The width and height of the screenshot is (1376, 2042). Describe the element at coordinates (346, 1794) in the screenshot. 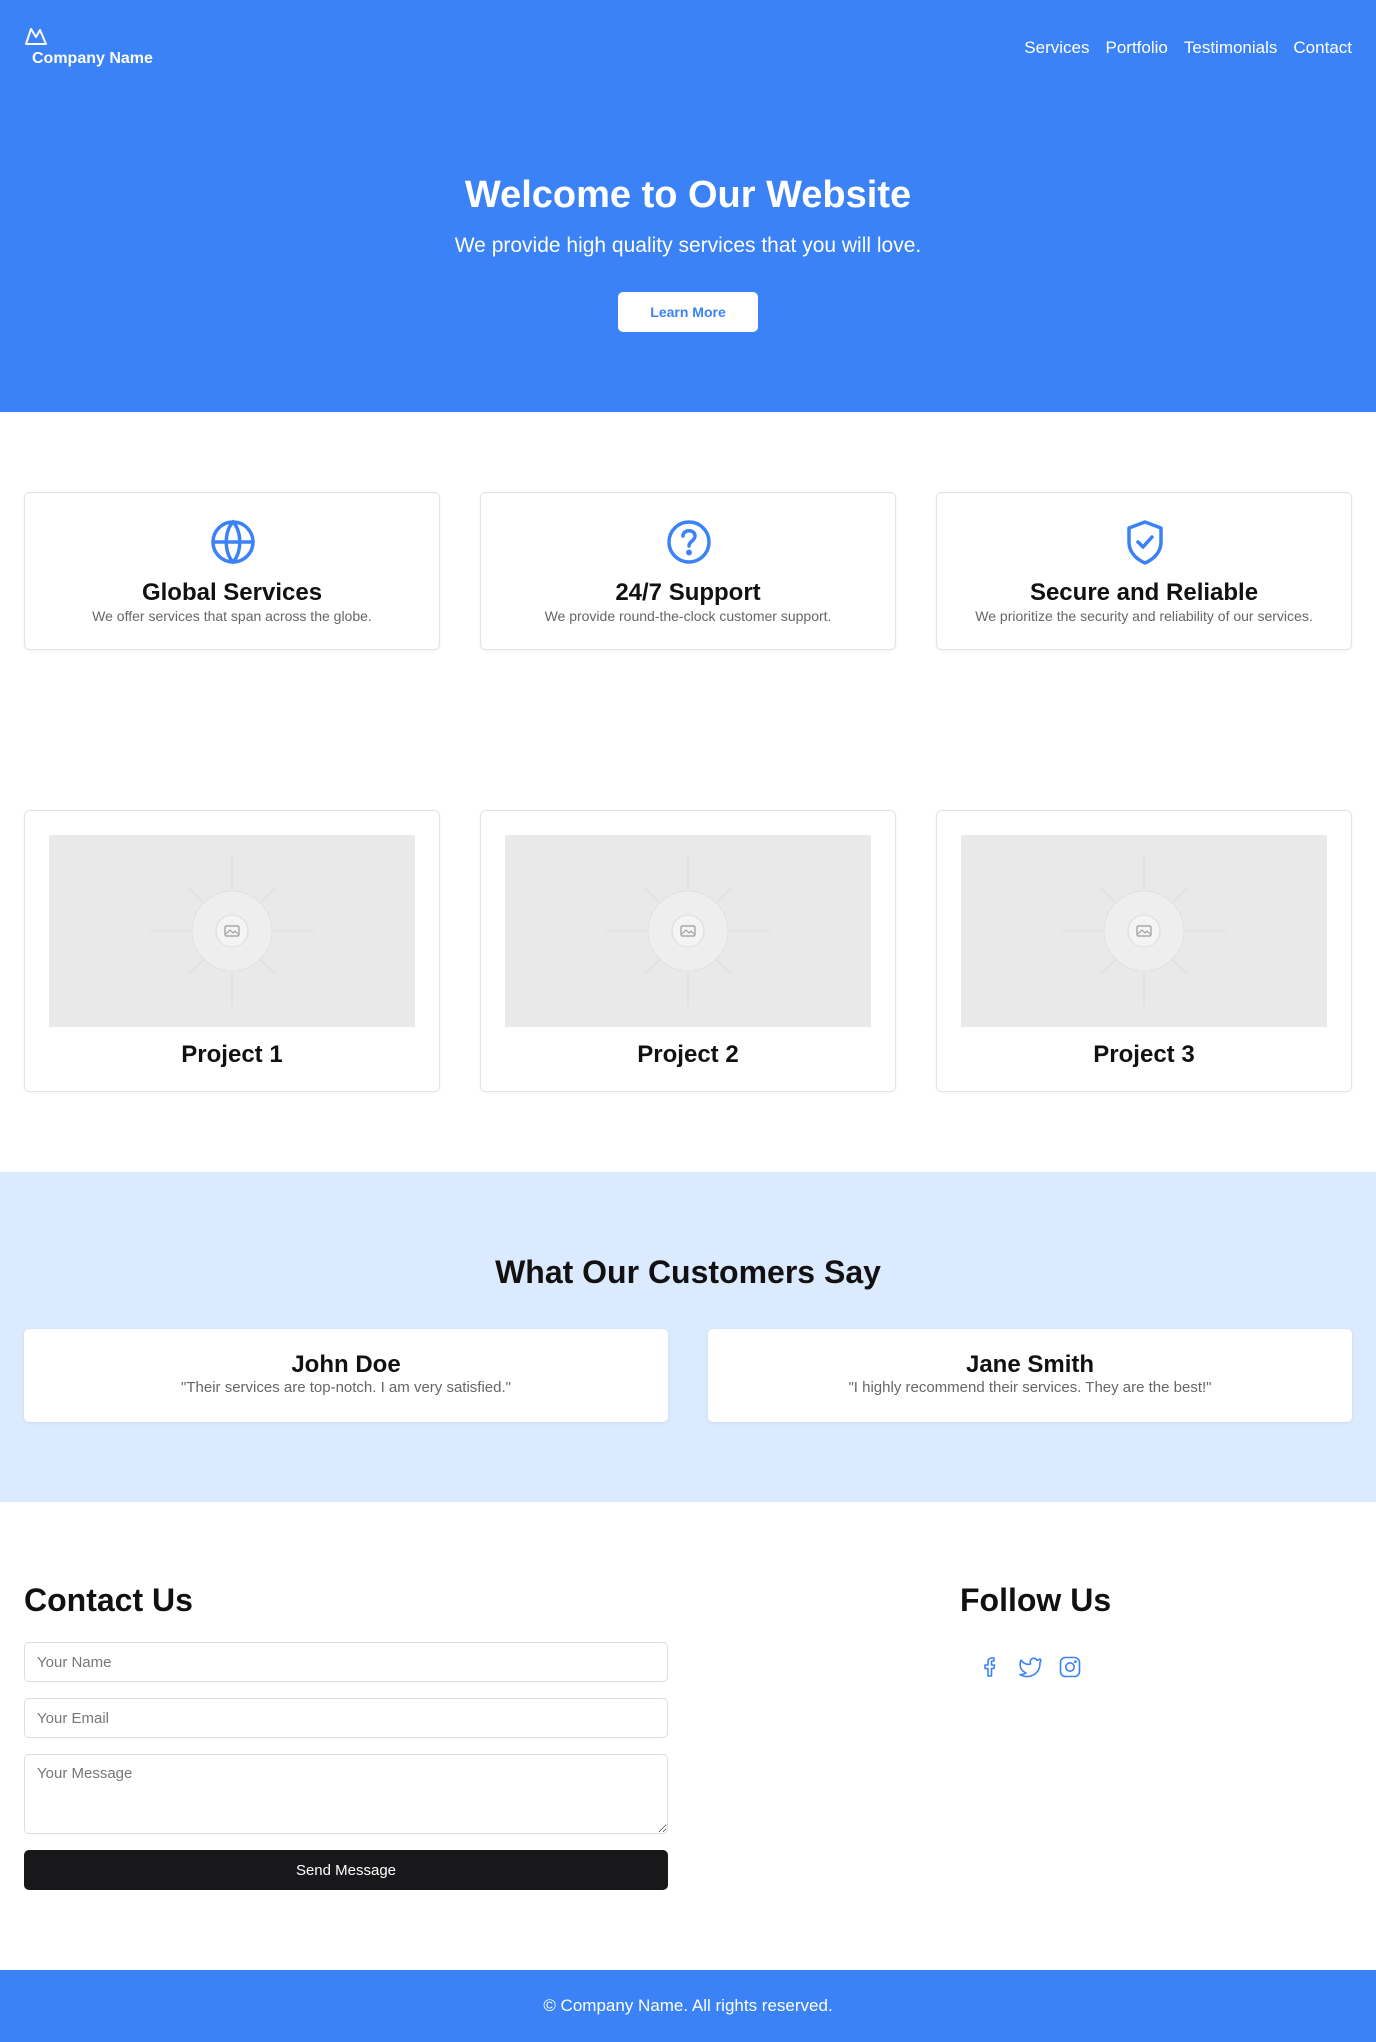

I see `message-field` at that location.